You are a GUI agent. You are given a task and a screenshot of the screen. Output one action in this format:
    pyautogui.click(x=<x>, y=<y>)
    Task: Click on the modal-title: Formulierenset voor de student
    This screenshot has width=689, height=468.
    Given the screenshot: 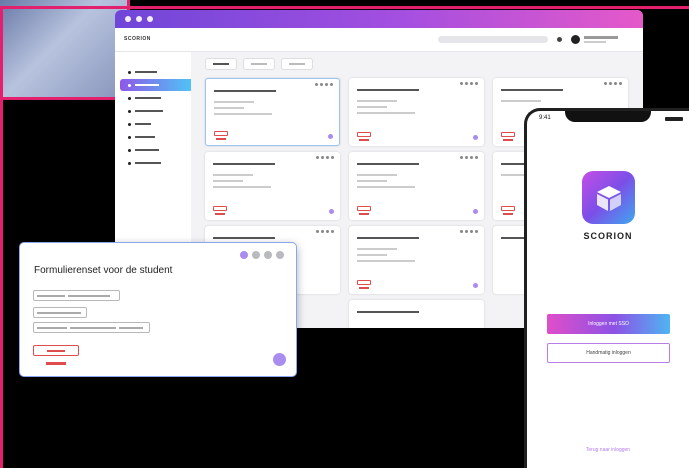 What is the action you would take?
    pyautogui.click(x=103, y=270)
    